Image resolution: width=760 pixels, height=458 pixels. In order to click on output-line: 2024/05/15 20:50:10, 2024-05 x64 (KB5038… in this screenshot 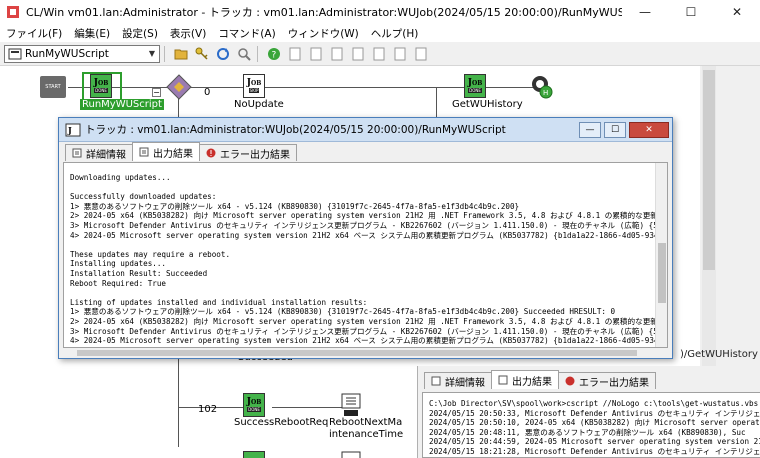, I will do `click(594, 423)`.